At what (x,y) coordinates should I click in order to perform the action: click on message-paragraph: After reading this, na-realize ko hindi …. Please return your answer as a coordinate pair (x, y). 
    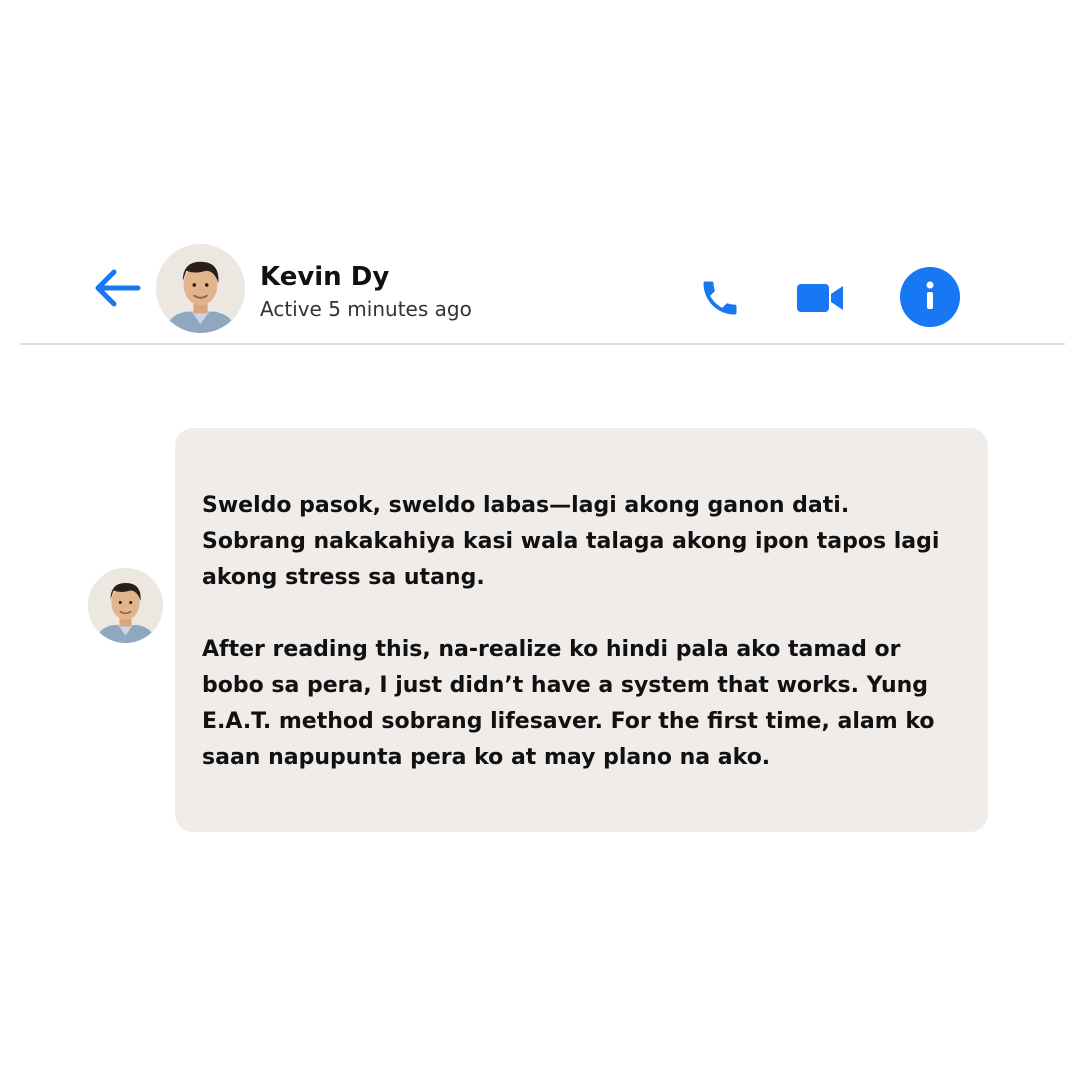
    Looking at the image, I should click on (568, 703).